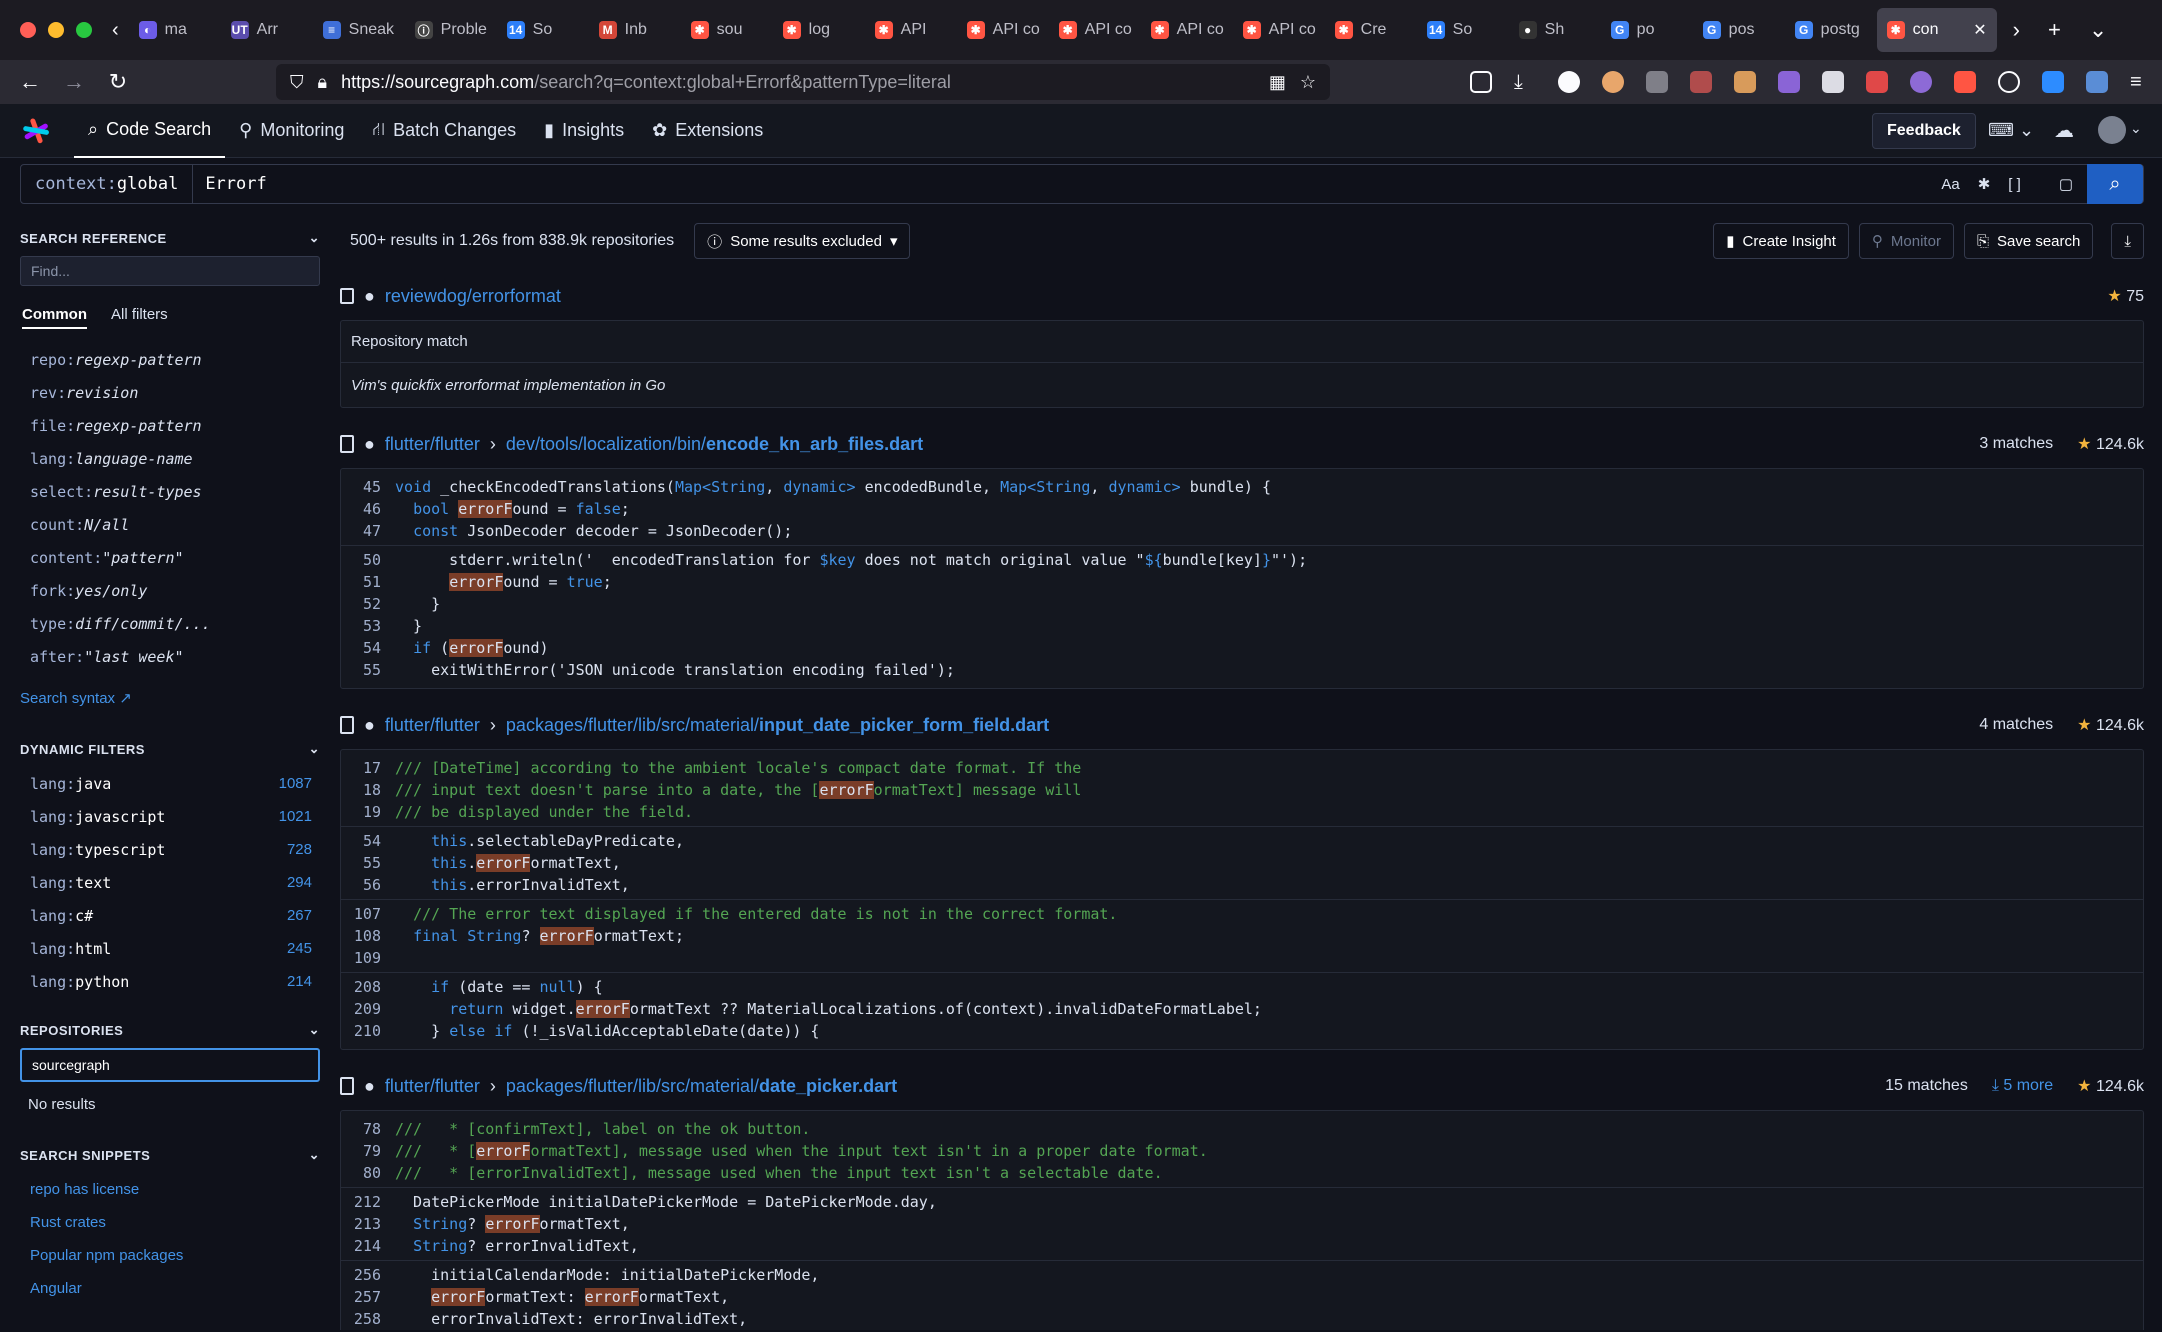 The height and width of the screenshot is (1332, 2162). What do you see at coordinates (118, 82) in the screenshot?
I see `reload-icon: ↻` at bounding box center [118, 82].